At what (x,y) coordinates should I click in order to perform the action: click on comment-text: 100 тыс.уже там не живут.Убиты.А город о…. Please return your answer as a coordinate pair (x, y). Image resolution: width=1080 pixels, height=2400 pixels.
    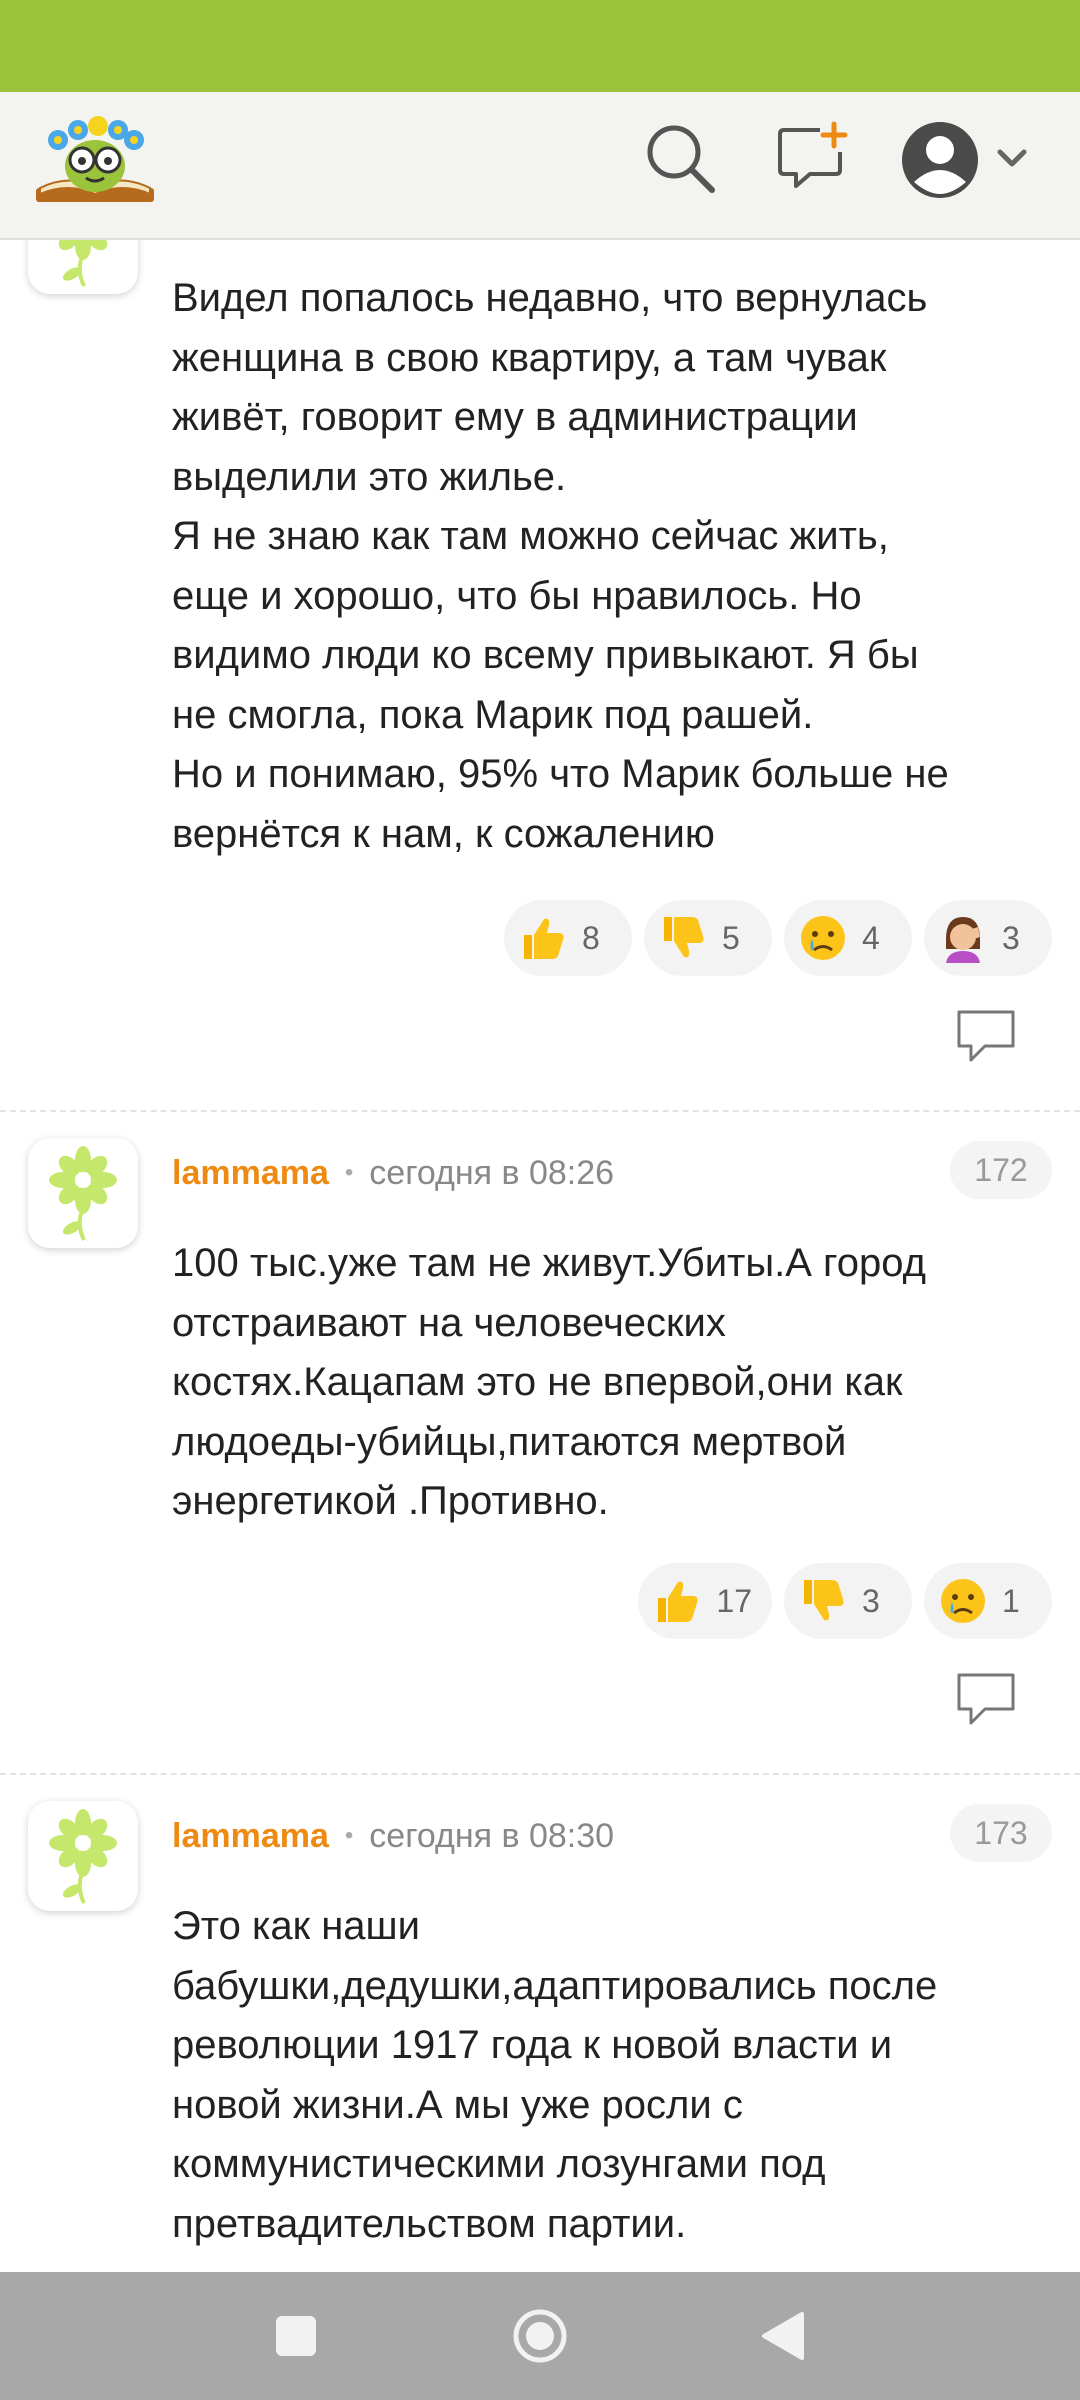
    Looking at the image, I should click on (549, 1382).